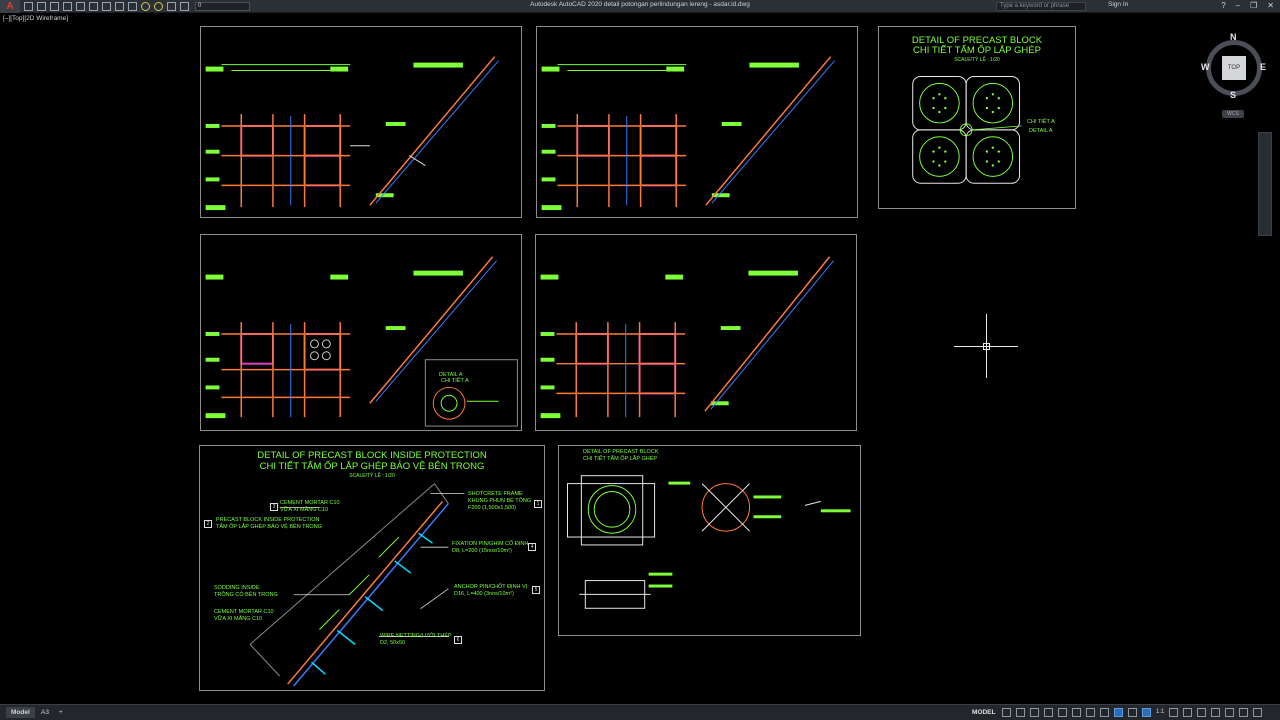 The image size is (1280, 720). Describe the element at coordinates (1205, 67) in the screenshot. I see `compass-west: W` at that location.